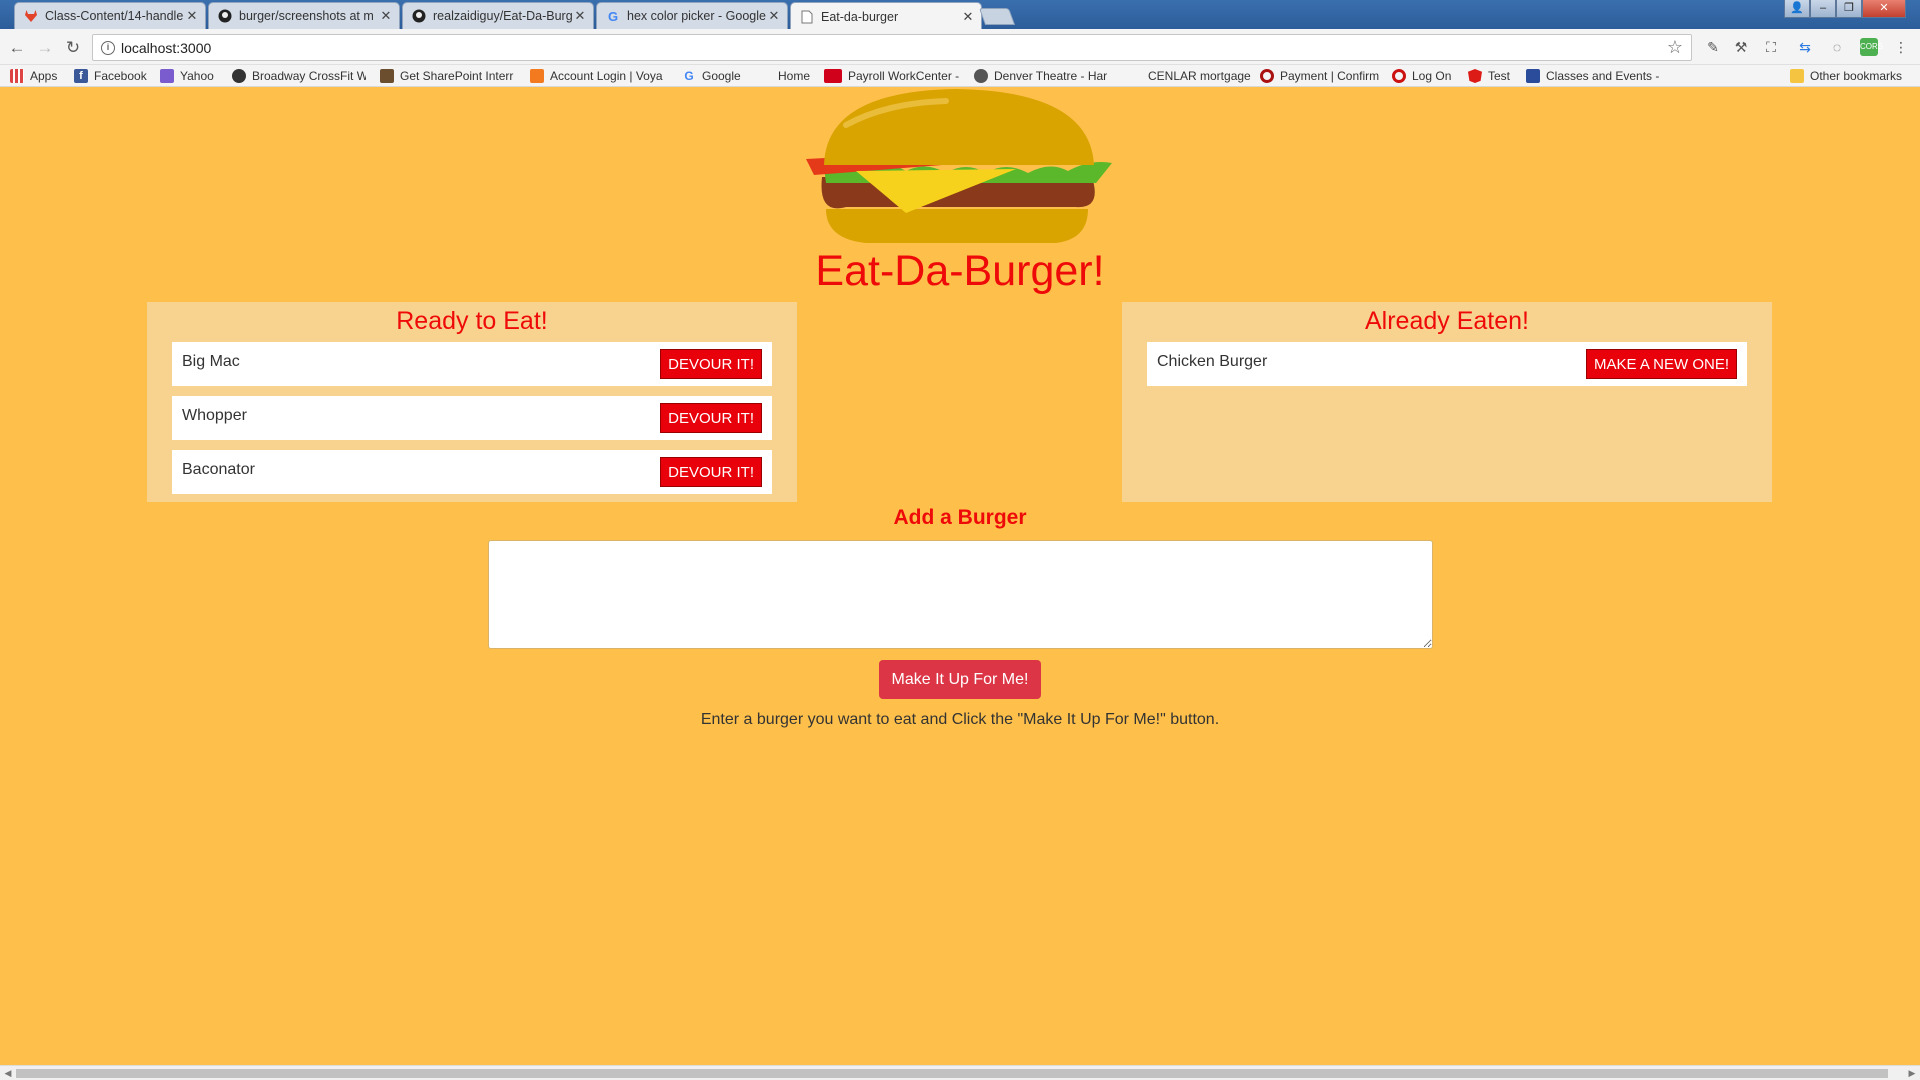  What do you see at coordinates (1661, 364) in the screenshot?
I see `make-new-one-button: MAKE A NEW ONE!` at bounding box center [1661, 364].